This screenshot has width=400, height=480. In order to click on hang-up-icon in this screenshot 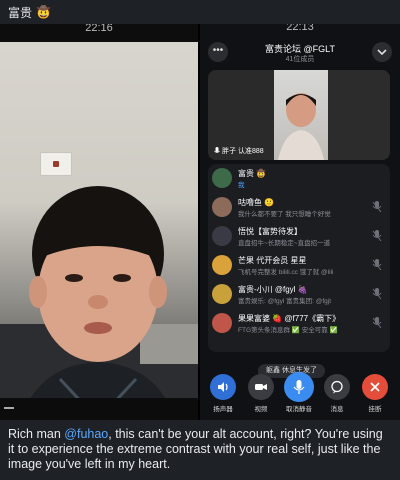, I will do `click(375, 387)`.